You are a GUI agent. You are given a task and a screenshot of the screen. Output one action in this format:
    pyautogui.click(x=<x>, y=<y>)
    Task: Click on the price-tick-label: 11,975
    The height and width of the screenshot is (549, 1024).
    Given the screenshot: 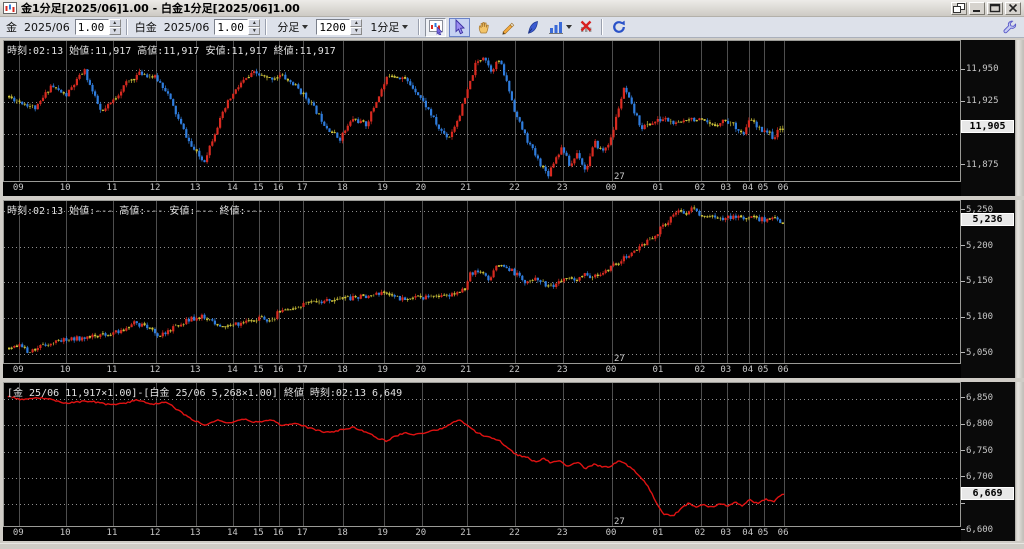 What is the action you would take?
    pyautogui.click(x=982, y=41)
    